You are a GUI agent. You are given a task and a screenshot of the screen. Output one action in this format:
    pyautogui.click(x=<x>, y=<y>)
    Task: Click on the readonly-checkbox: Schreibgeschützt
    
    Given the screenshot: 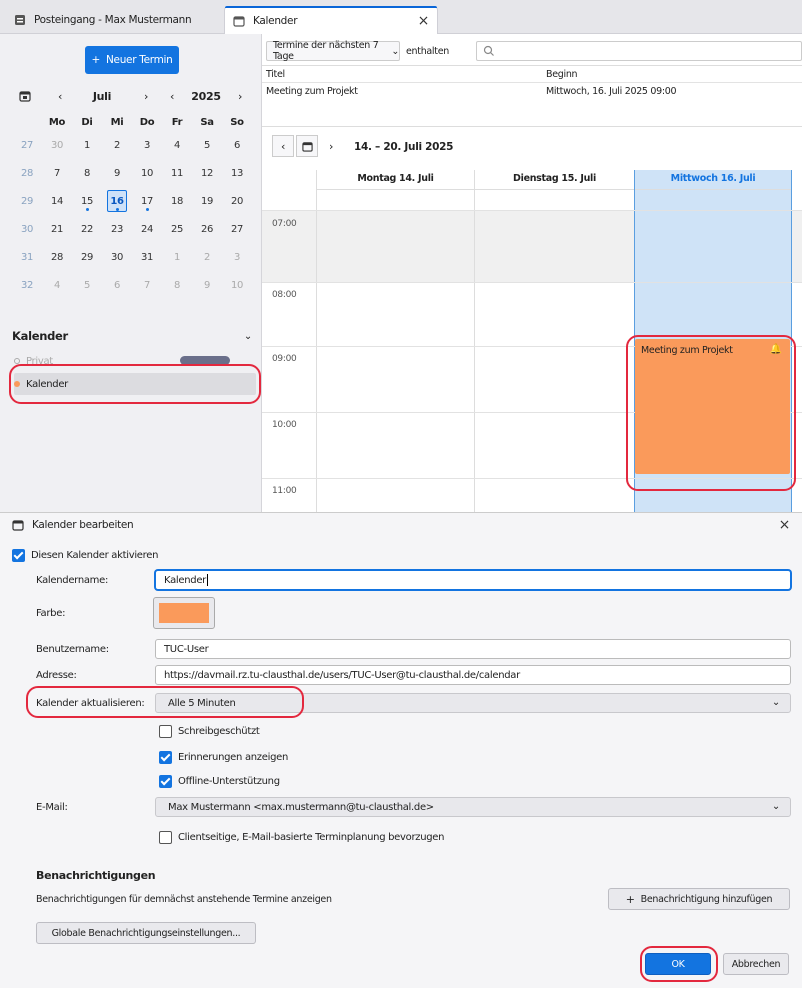 What is the action you would take?
    pyautogui.click(x=209, y=731)
    